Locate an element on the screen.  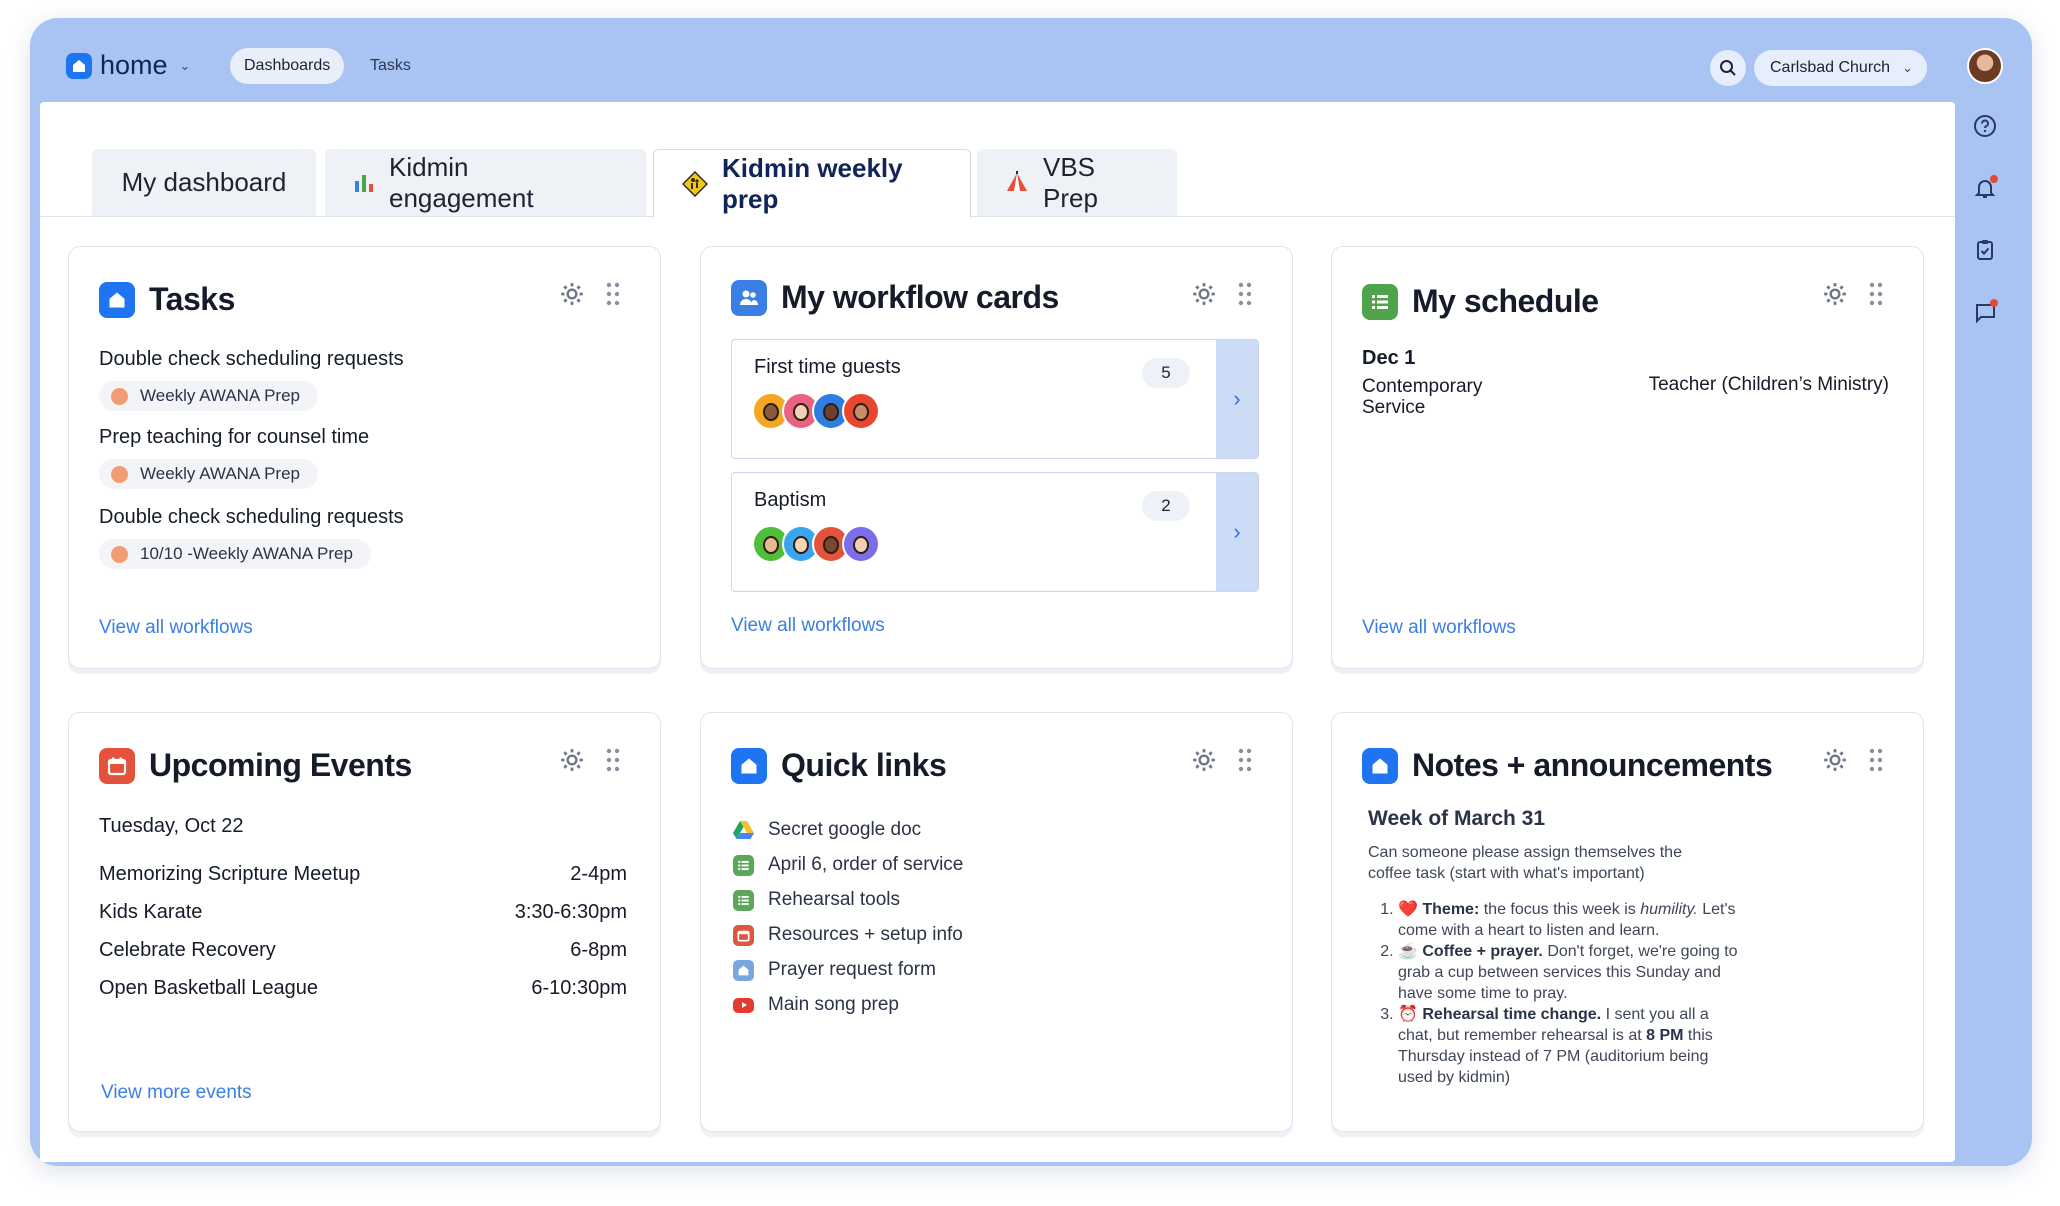
tab-label: My dashboard is located at coordinates (204, 182).